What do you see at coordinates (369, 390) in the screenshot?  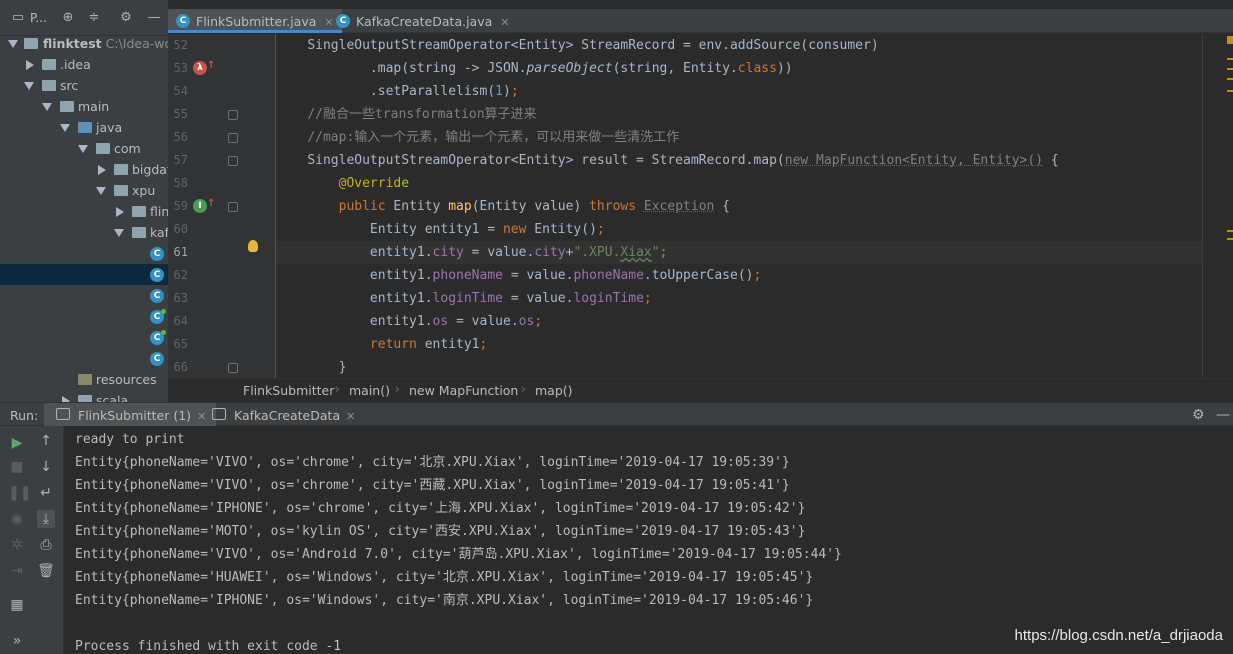 I see `breadcrumb-item: main()` at bounding box center [369, 390].